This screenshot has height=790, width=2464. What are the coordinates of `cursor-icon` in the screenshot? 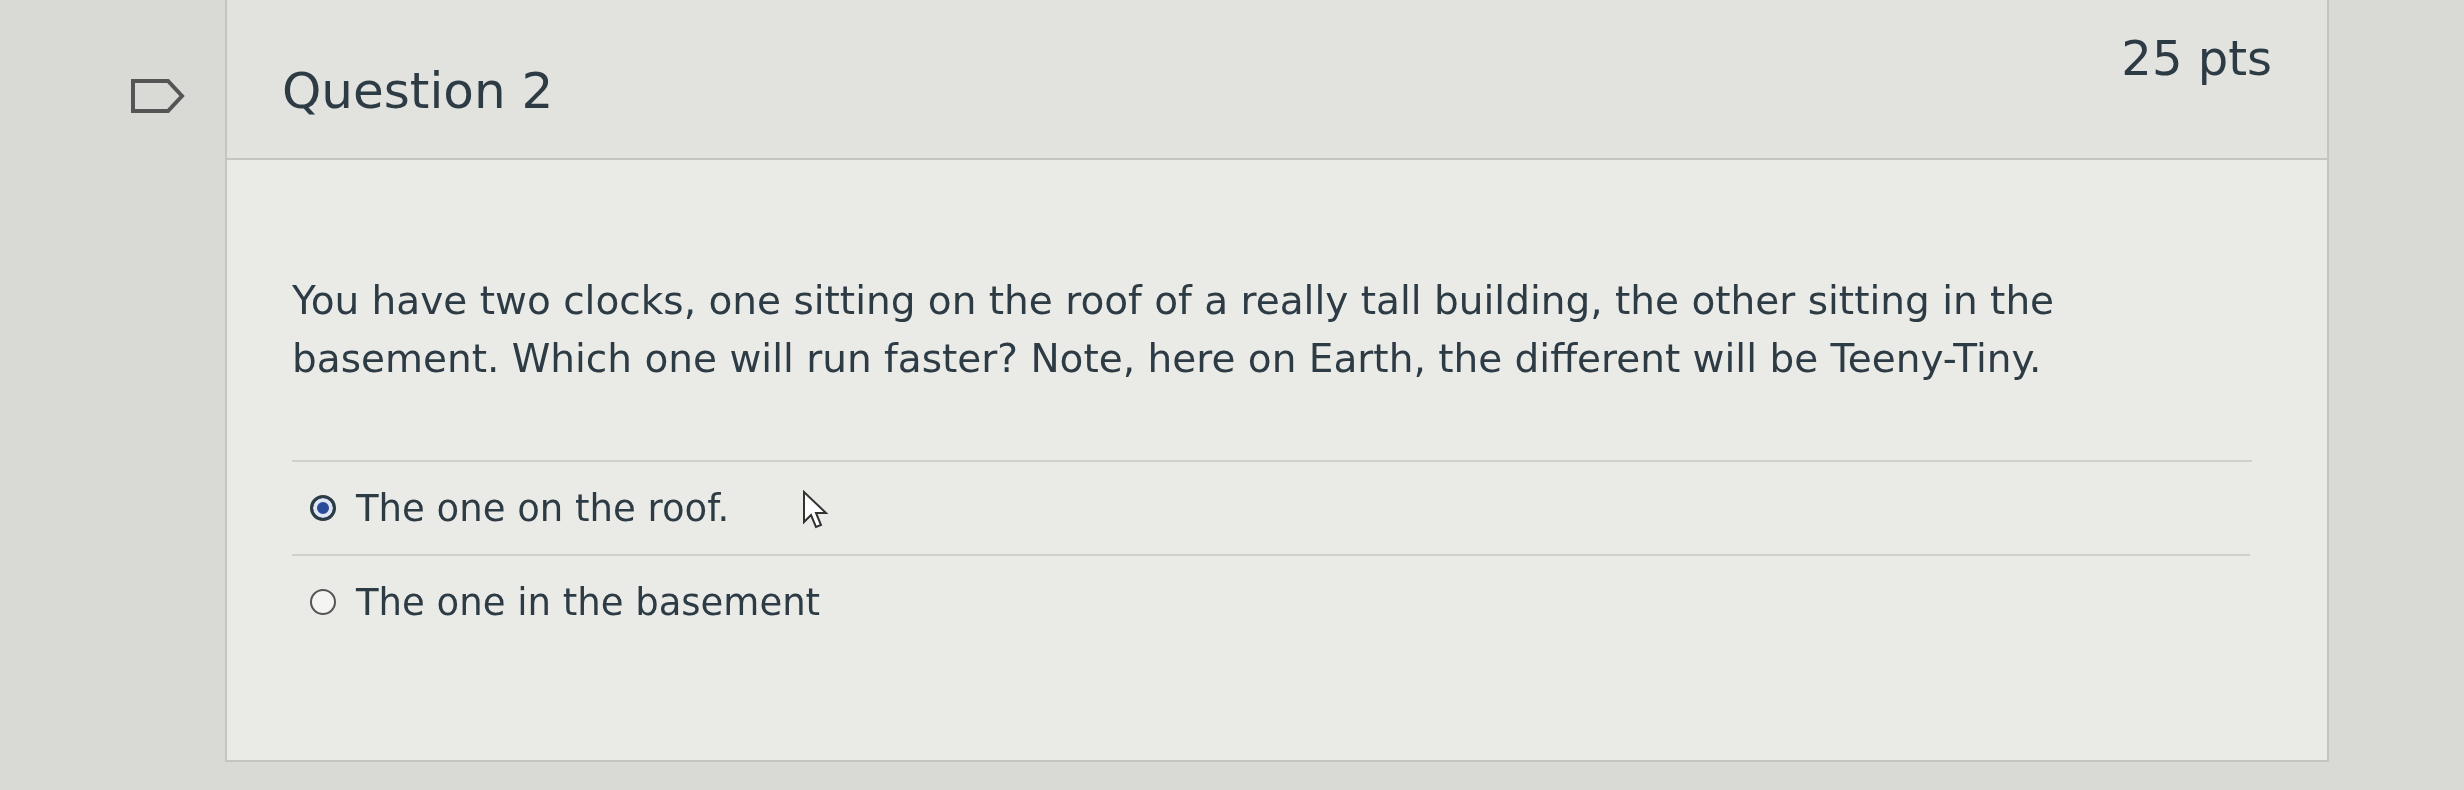 It's located at (816, 510).